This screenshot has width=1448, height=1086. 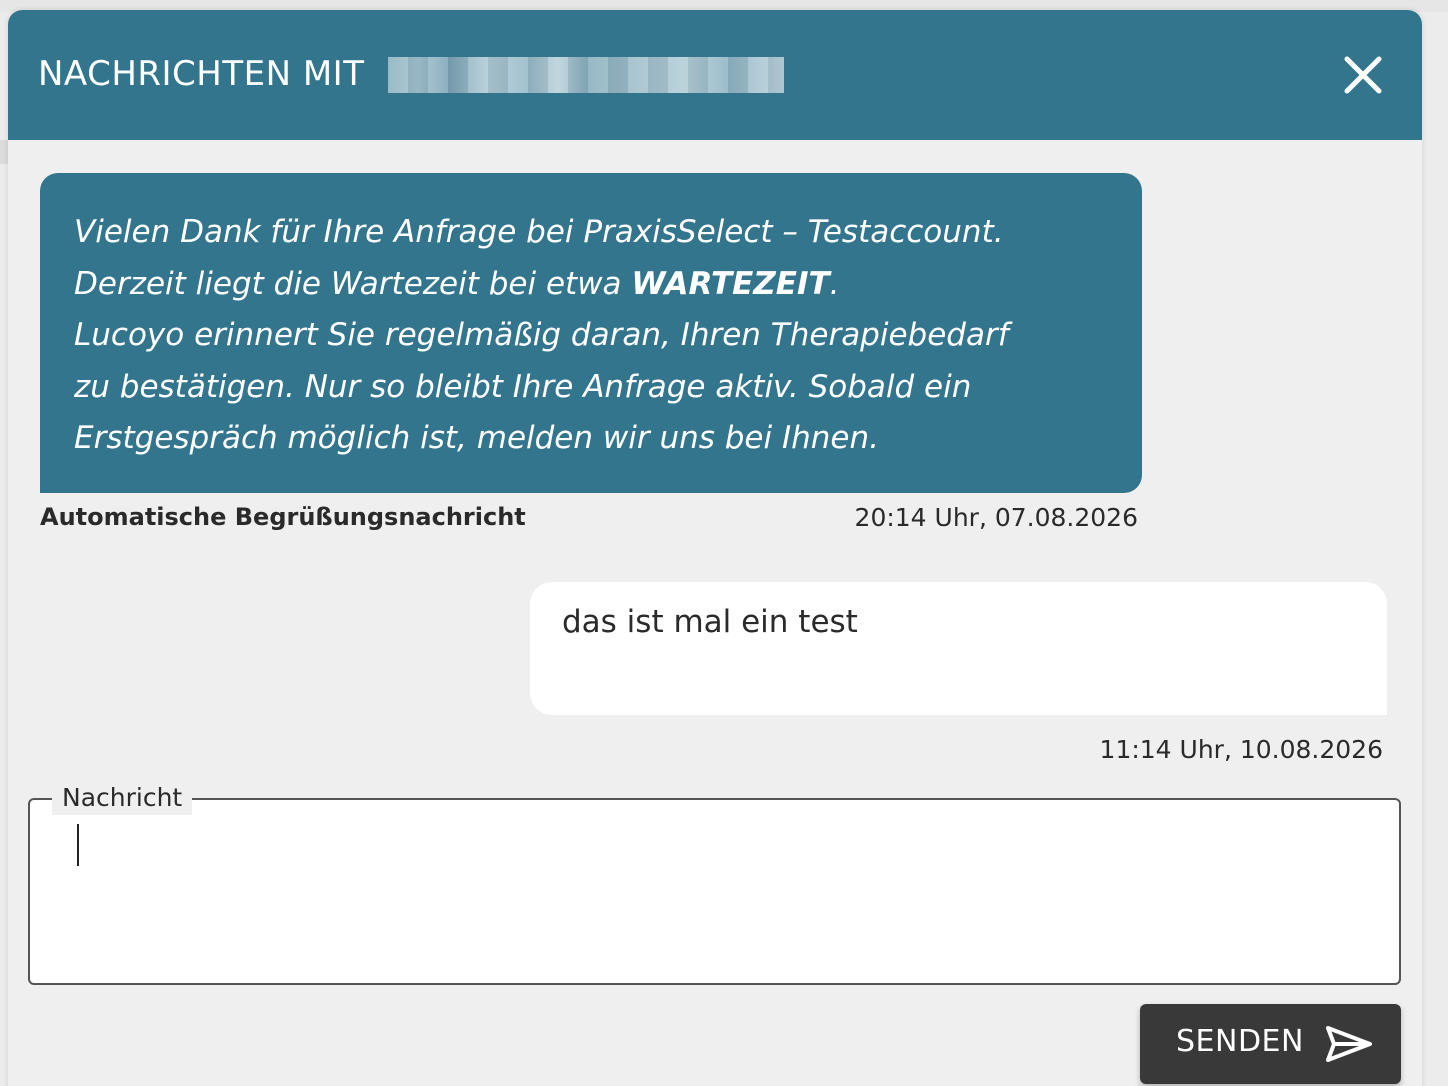 What do you see at coordinates (1349, 1044) in the screenshot?
I see `send-icon` at bounding box center [1349, 1044].